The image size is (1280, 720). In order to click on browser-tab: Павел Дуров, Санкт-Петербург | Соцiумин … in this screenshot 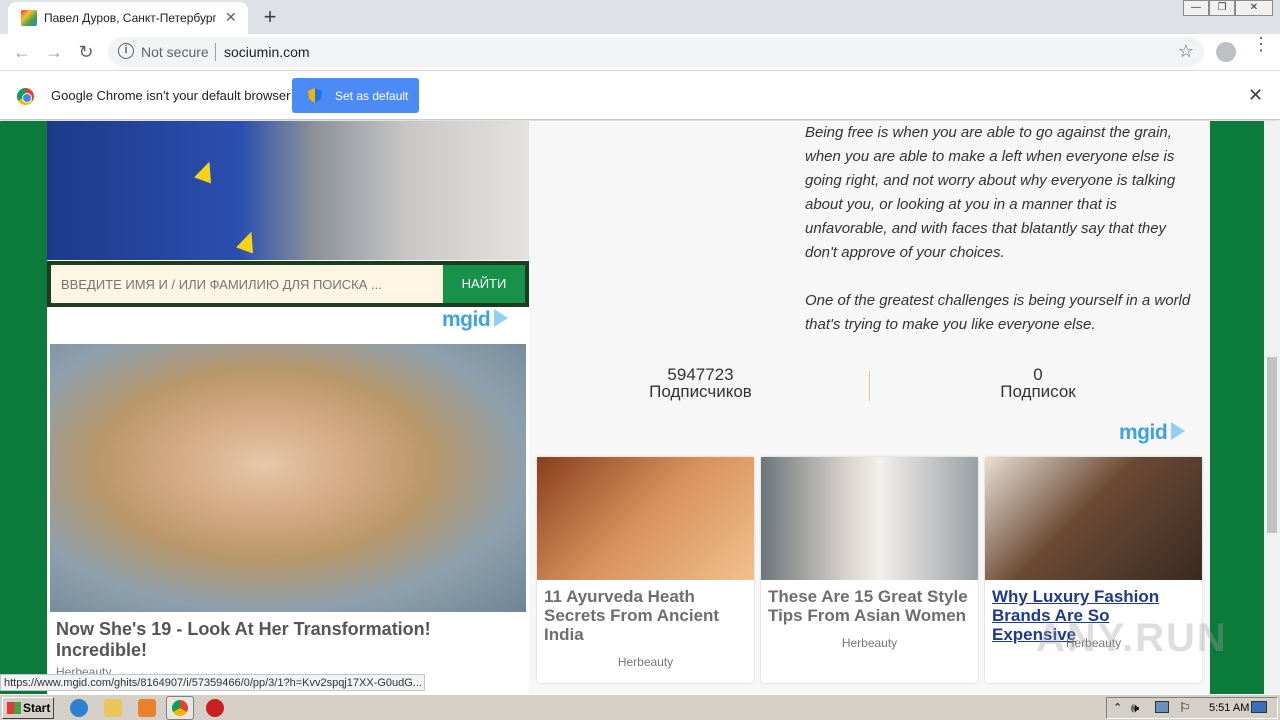, I will do `click(128, 18)`.